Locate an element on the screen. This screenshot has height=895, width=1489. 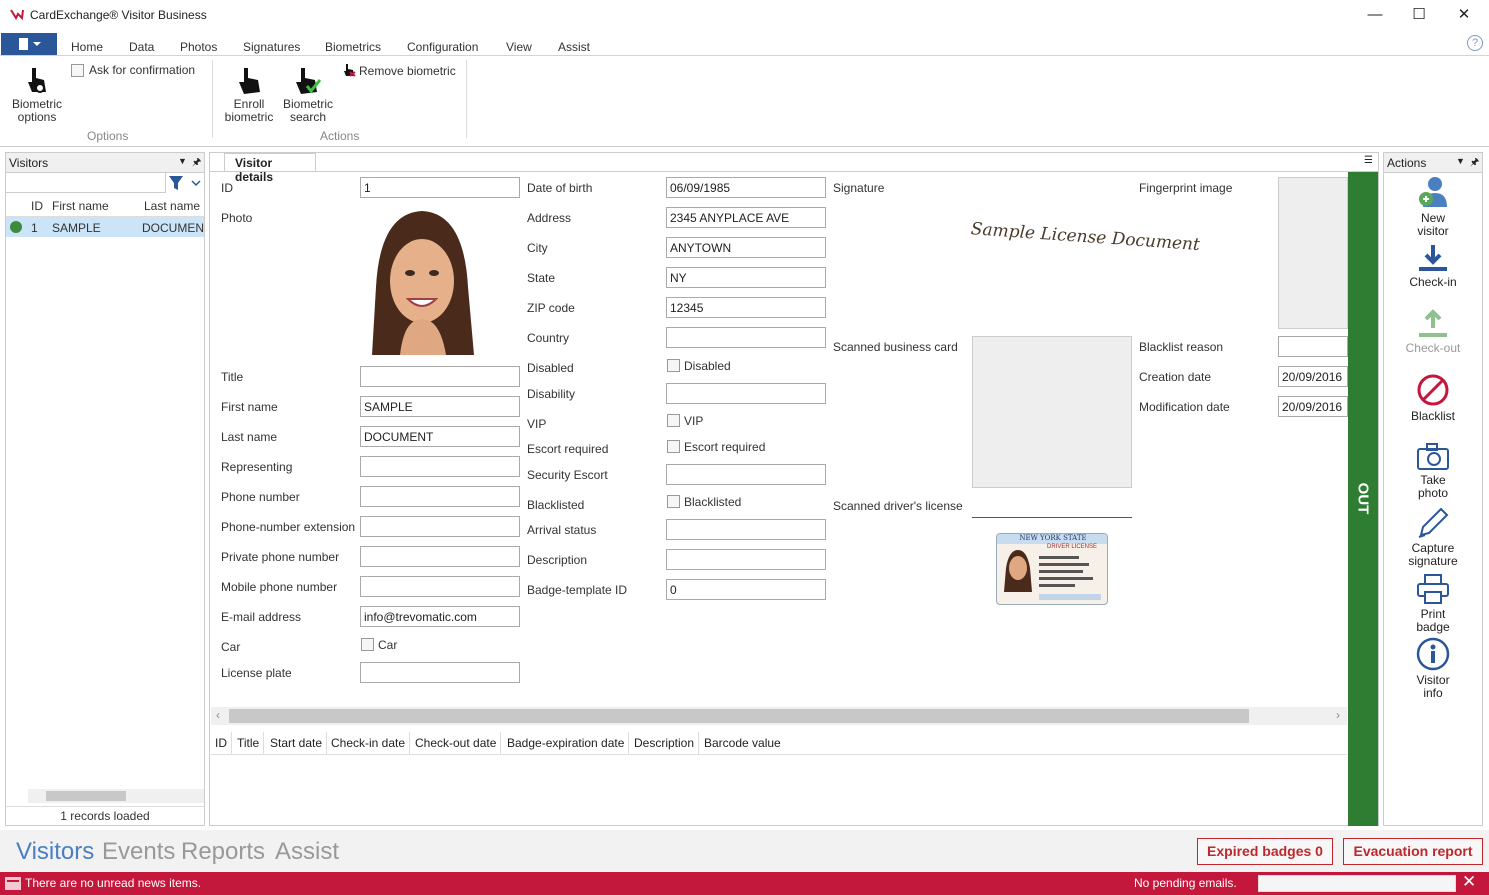
first-name-field: SAMPLE is located at coordinates (440, 406).